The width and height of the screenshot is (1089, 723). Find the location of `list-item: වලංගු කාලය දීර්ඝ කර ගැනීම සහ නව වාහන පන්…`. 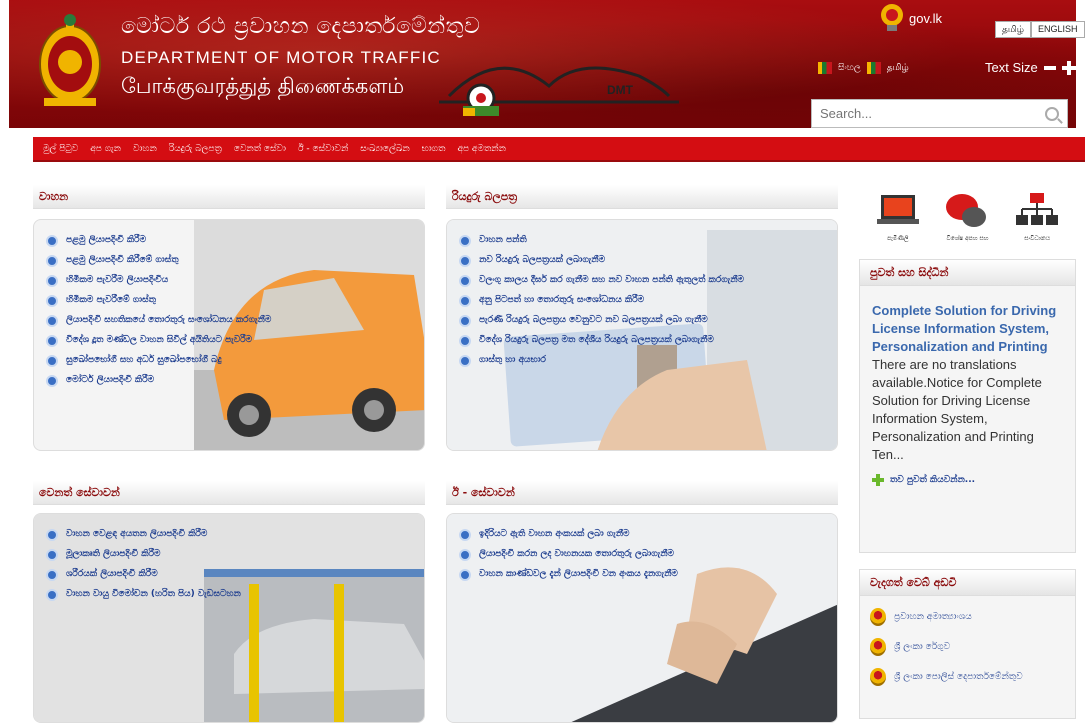

list-item: වලංගු කාලය දීර්ඝ කර ගැනීම සහ නව වාහන පන්… is located at coordinates (639, 280).